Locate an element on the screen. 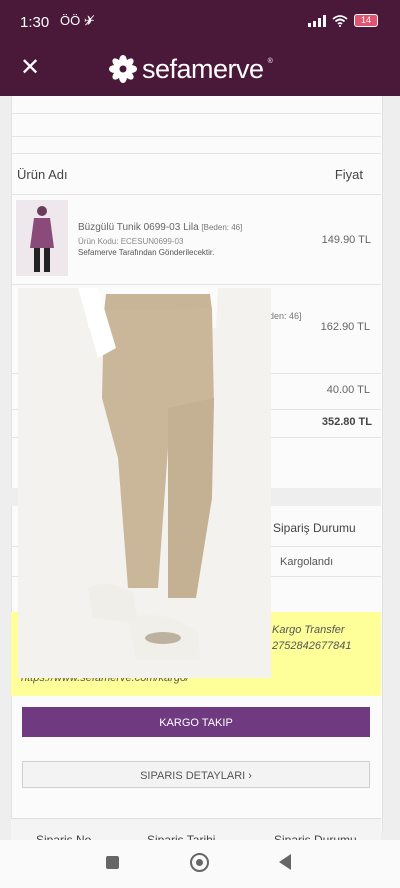 The image size is (400, 888). signal-icon is located at coordinates (317, 20).